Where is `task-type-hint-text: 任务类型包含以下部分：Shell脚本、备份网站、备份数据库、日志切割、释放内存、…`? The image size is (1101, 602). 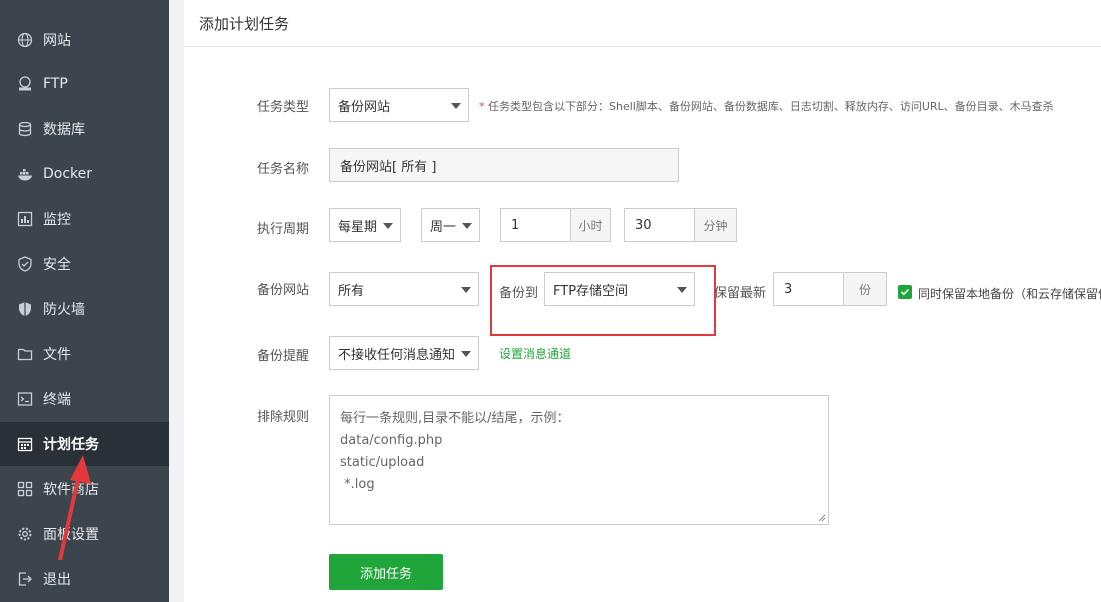
task-type-hint-text: 任务类型包含以下部分：Shell脚本、备份网站、备份数据库、日志切割、释放内存、… is located at coordinates (771, 106).